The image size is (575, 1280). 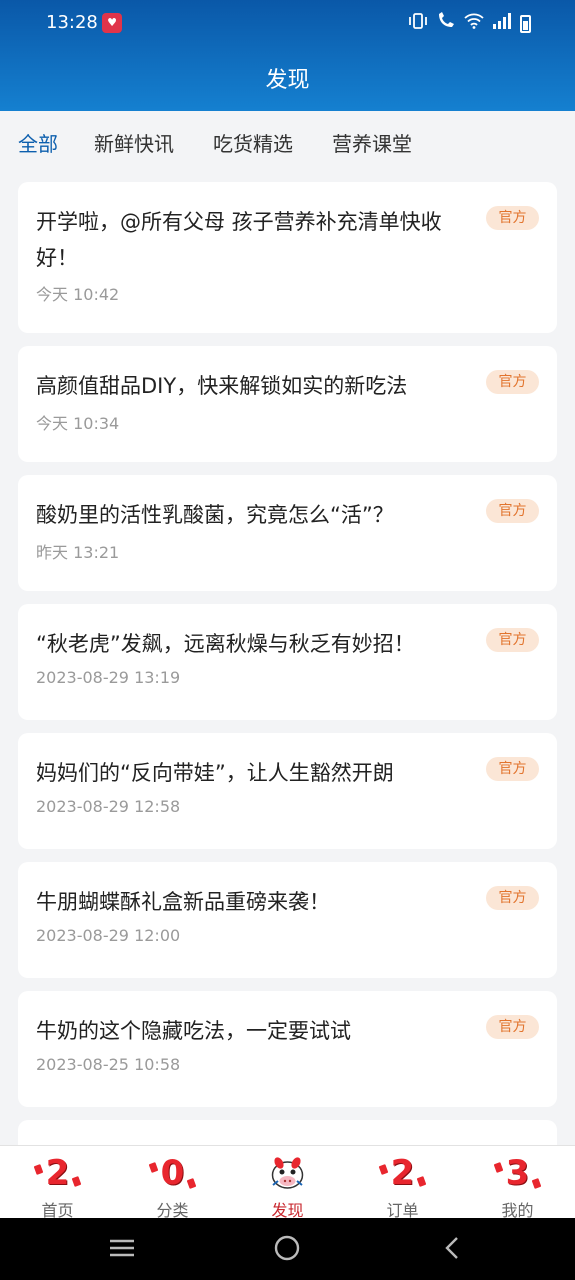 I want to click on article-title: 牛奶的这个隐藏吃法，一定要试试, so click(x=193, y=1031).